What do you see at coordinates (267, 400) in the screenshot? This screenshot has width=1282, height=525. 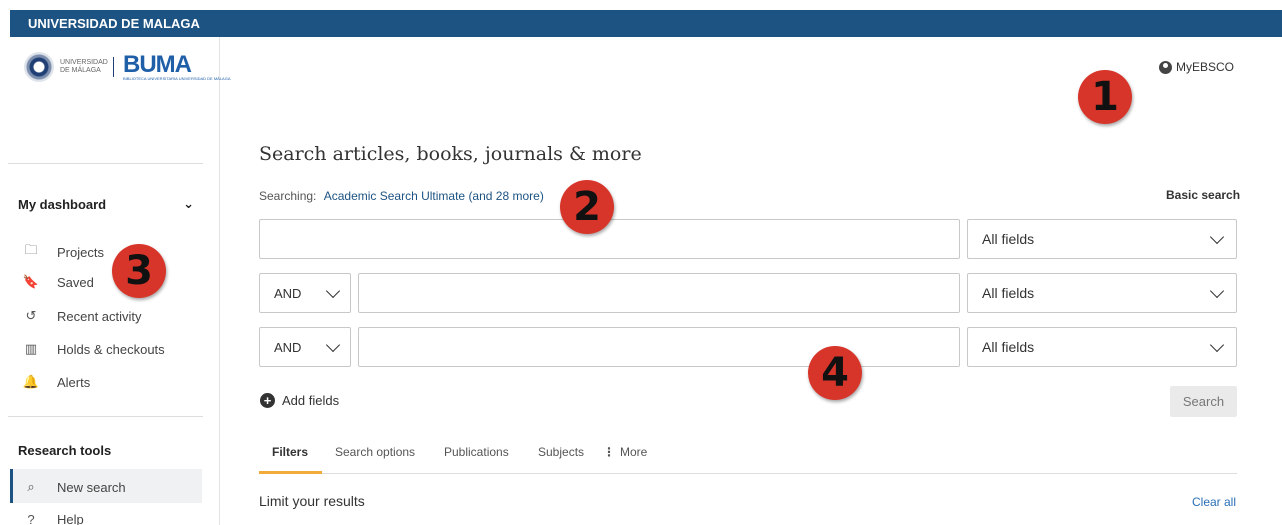 I see `plus-circle-icon: +` at bounding box center [267, 400].